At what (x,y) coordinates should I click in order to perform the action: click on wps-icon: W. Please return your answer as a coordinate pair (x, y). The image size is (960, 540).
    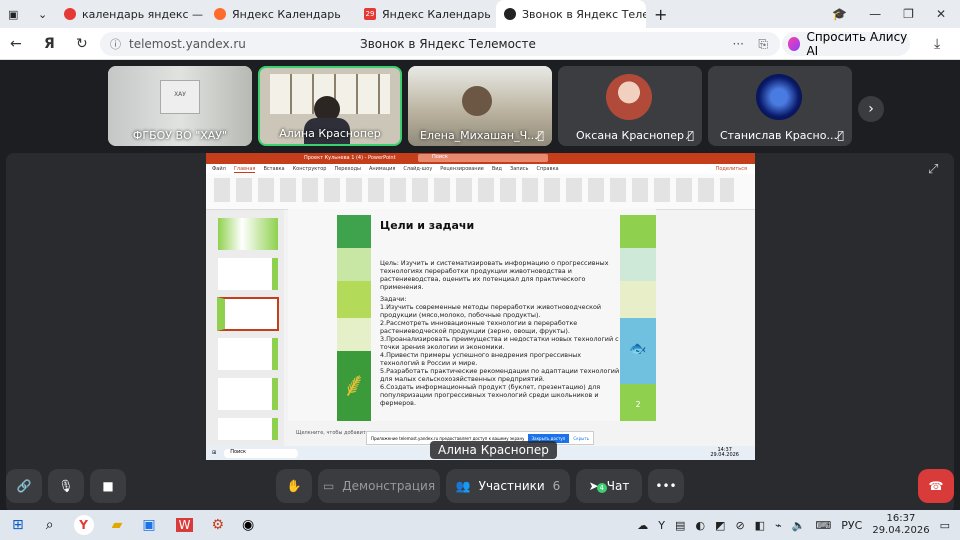
    Looking at the image, I should click on (184, 525).